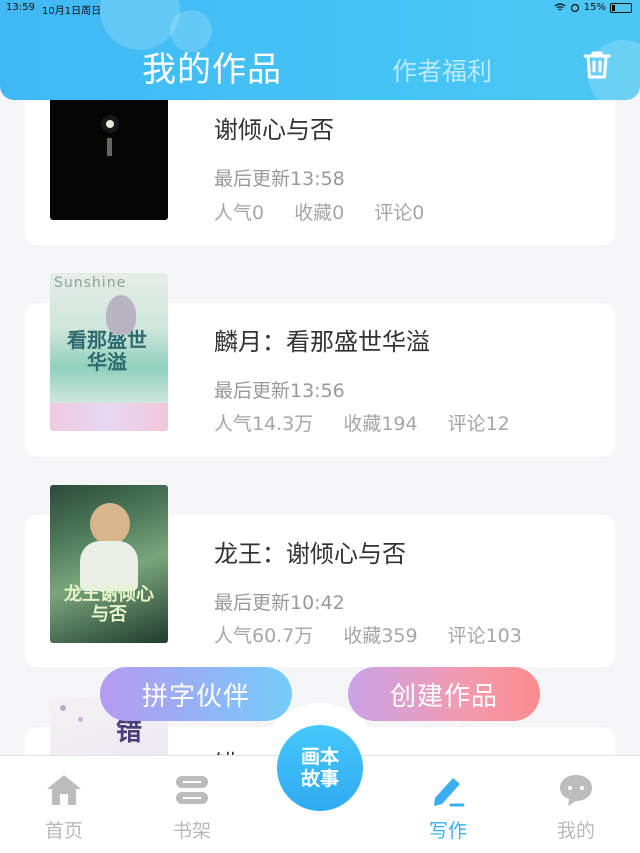  What do you see at coordinates (478, 424) in the screenshot?
I see `comments: 评论12` at bounding box center [478, 424].